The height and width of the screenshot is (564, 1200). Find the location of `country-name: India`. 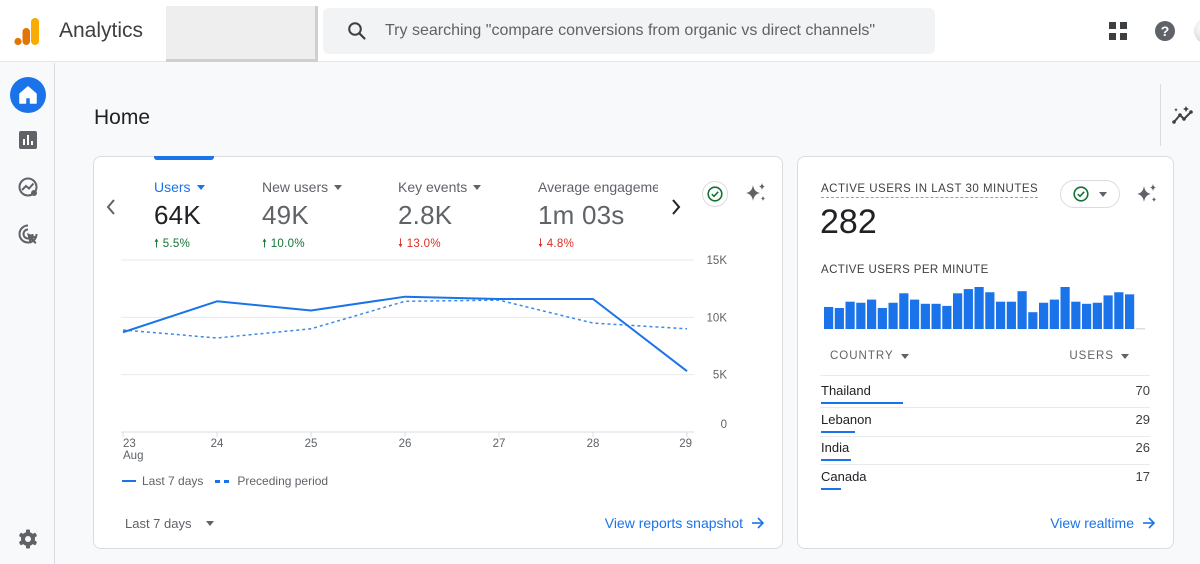

country-name: India is located at coordinates (835, 447).